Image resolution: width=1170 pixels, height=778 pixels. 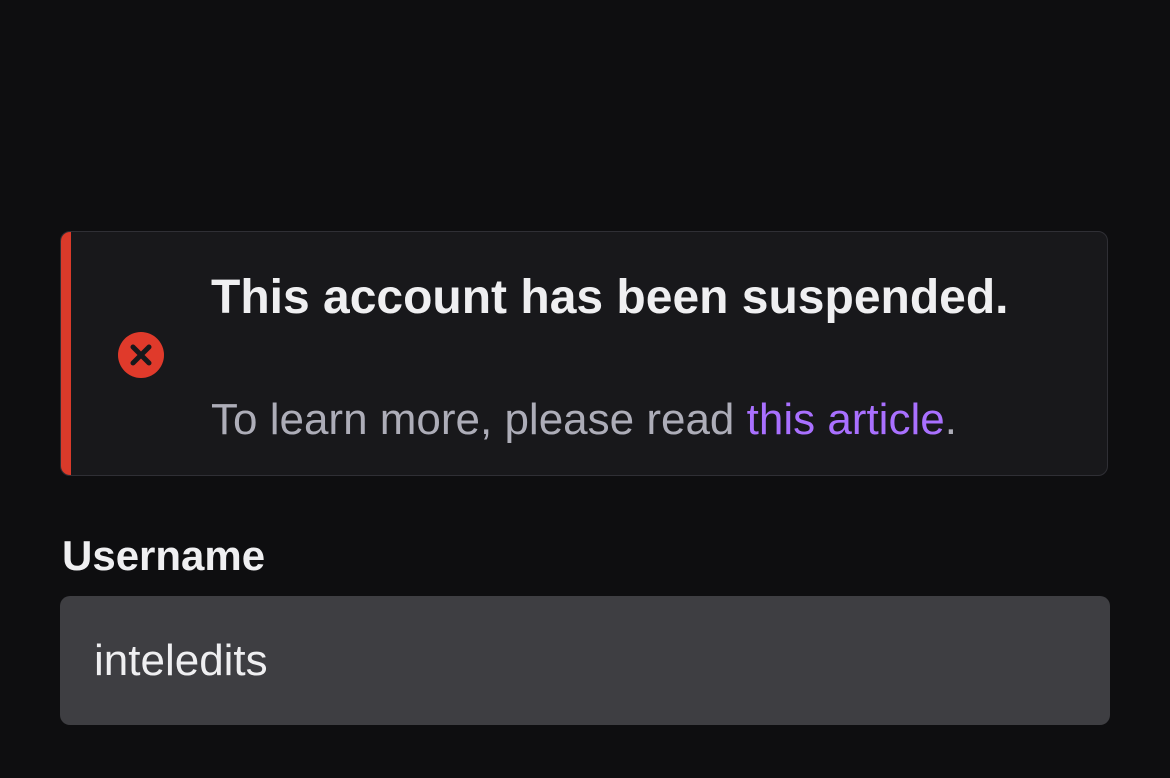 What do you see at coordinates (950, 419) in the screenshot?
I see `alert-message-suffix: .` at bounding box center [950, 419].